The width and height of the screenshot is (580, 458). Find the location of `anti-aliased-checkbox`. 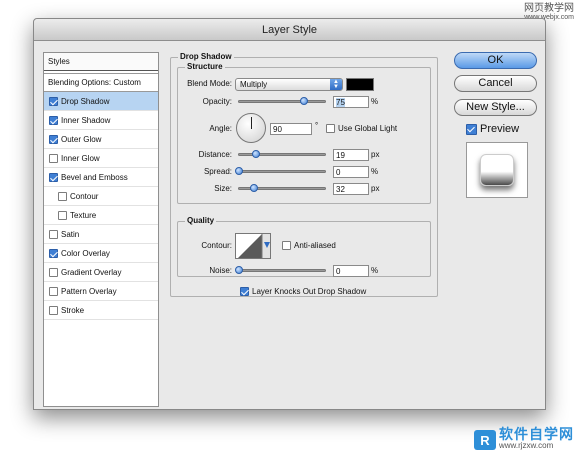

anti-aliased-checkbox is located at coordinates (286, 245).